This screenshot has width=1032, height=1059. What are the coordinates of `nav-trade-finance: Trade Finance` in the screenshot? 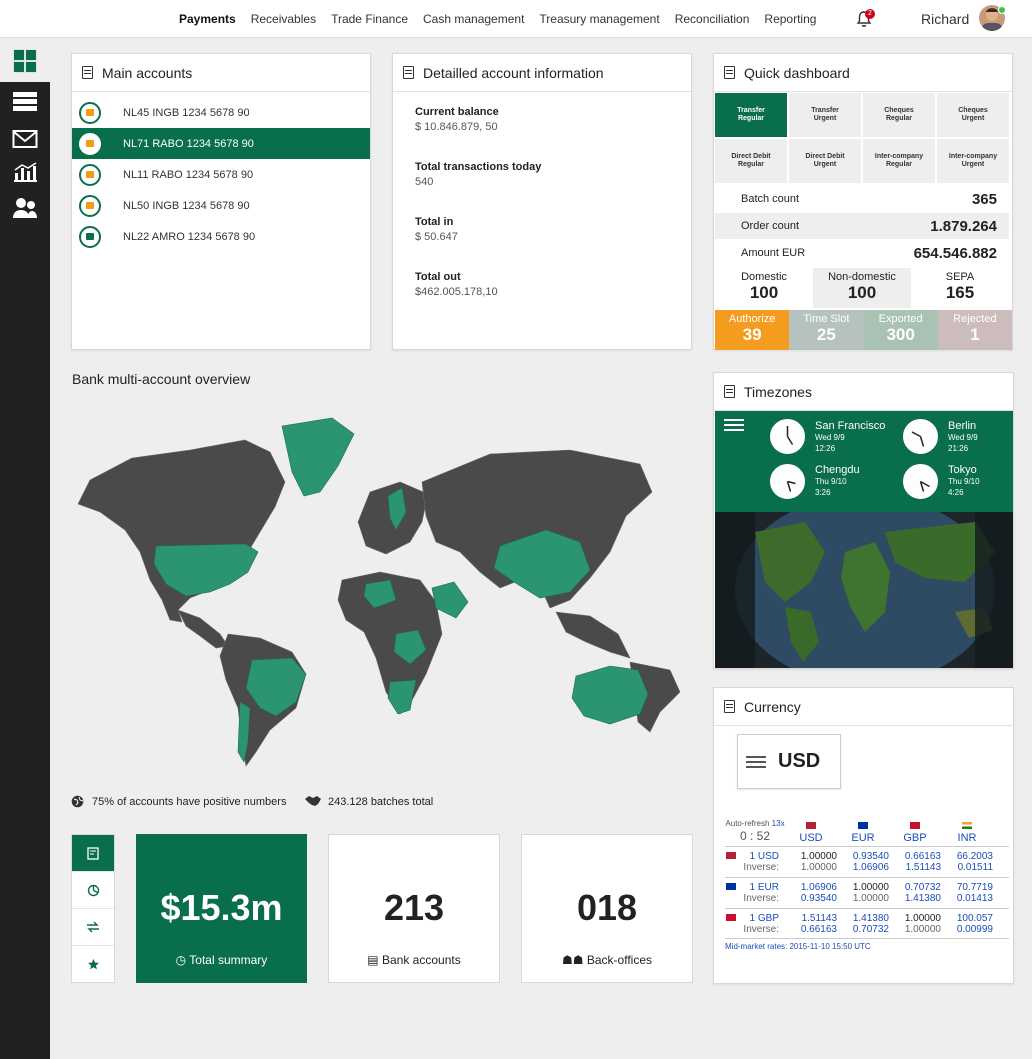 It's located at (369, 19).